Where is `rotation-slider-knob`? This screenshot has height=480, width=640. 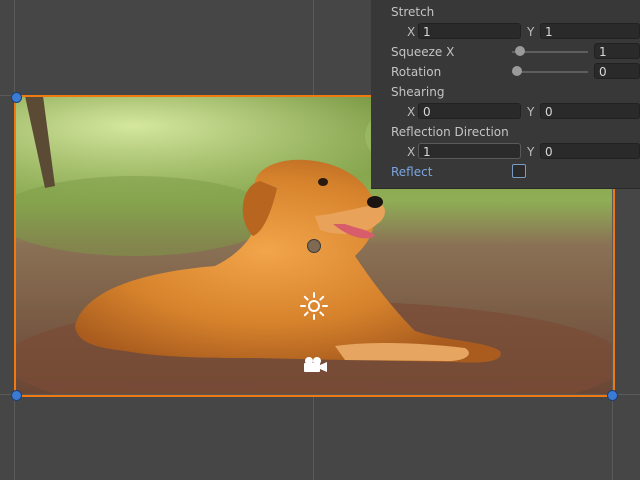 rotation-slider-knob is located at coordinates (517, 71).